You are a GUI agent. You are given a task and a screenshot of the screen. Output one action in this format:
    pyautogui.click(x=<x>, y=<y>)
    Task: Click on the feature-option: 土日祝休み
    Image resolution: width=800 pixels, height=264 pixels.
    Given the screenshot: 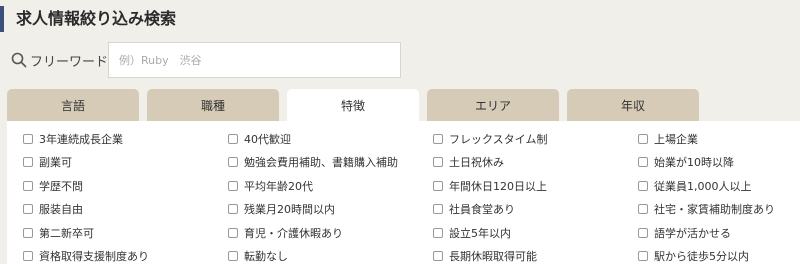 What is the action you would take?
    pyautogui.click(x=535, y=163)
    